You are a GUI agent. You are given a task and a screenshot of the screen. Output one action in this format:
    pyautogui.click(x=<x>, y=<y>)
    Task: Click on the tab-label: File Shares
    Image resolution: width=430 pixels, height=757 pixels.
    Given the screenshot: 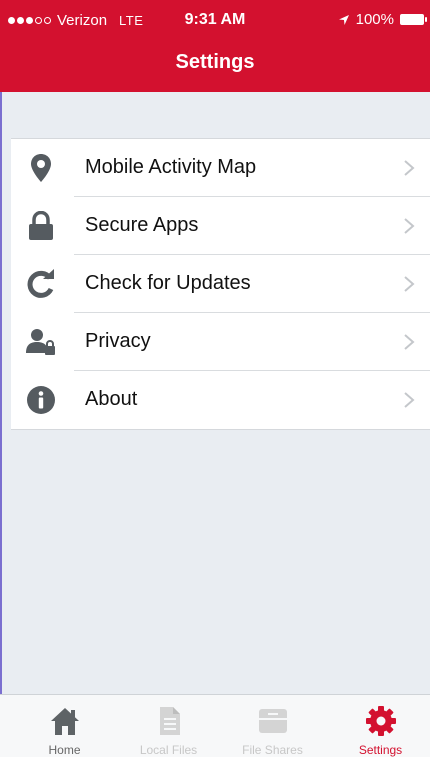 What is the action you would take?
    pyautogui.click(x=272, y=750)
    